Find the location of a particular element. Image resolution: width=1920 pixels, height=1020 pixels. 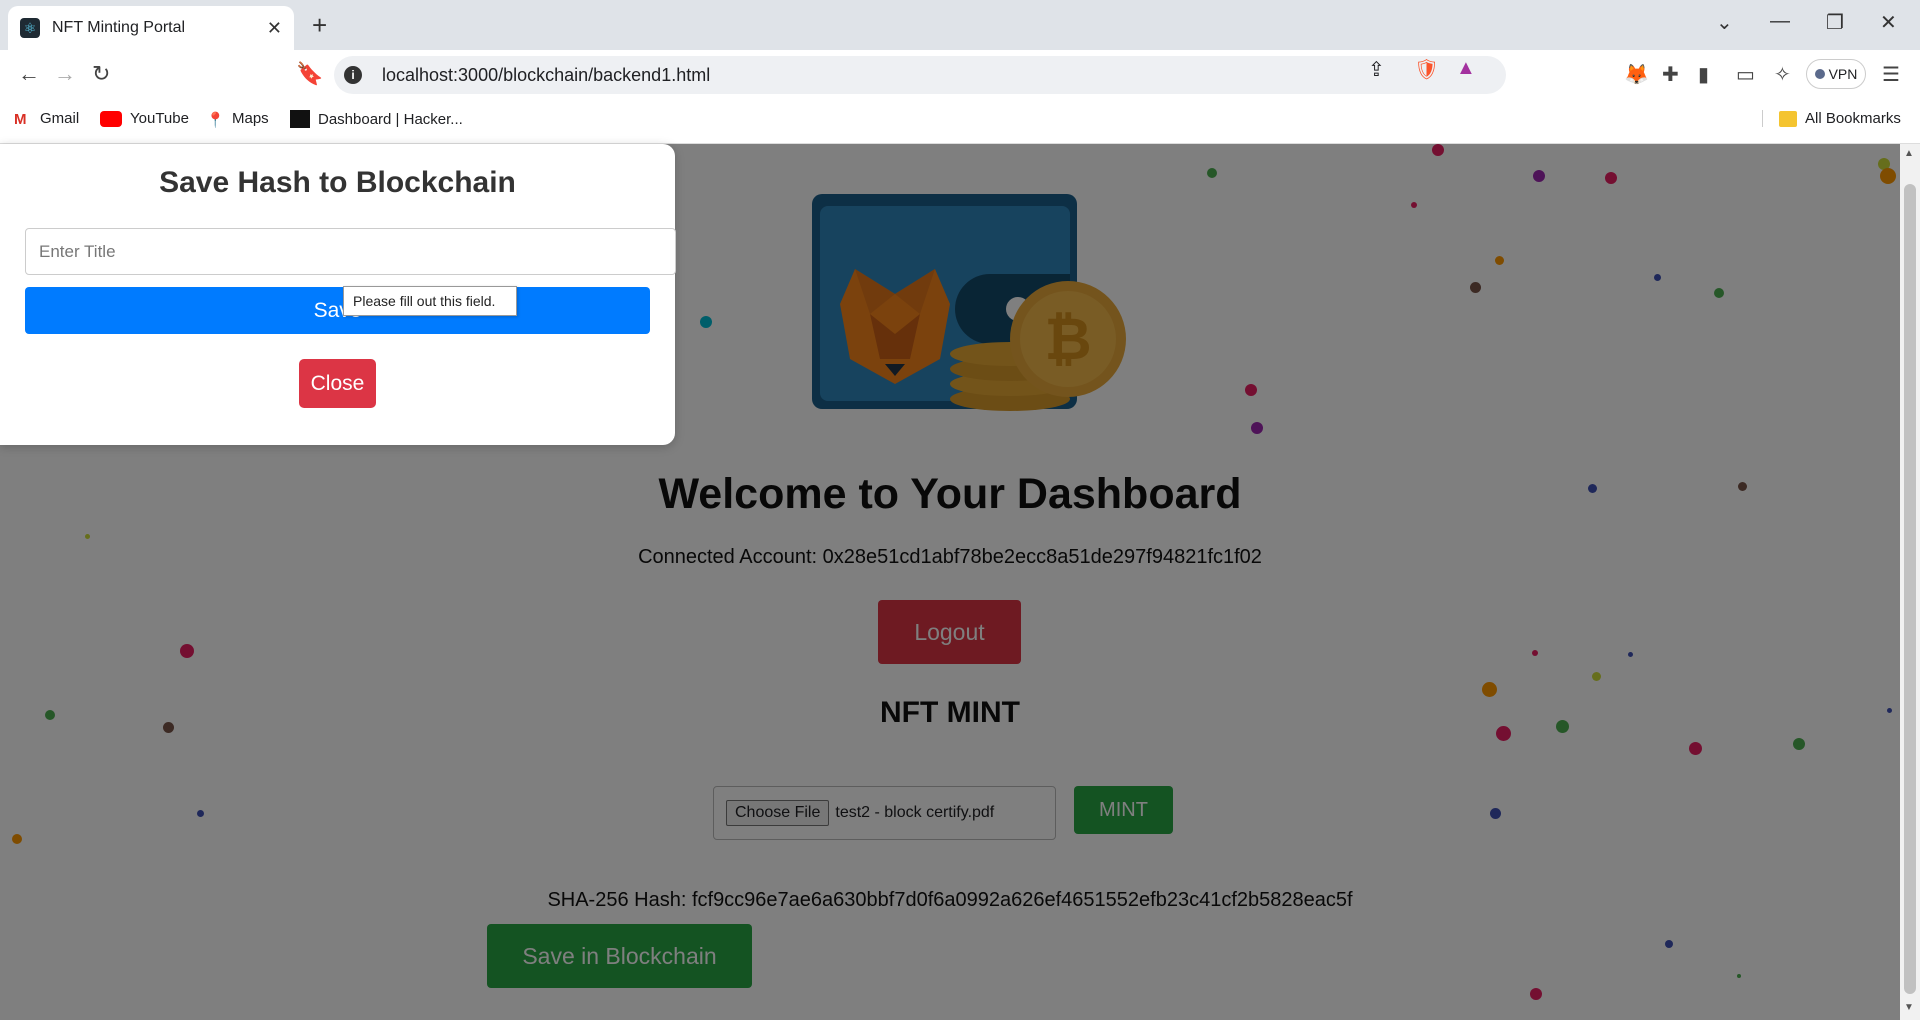

brave-rewards-icon: ▲ is located at coordinates (1466, 68).